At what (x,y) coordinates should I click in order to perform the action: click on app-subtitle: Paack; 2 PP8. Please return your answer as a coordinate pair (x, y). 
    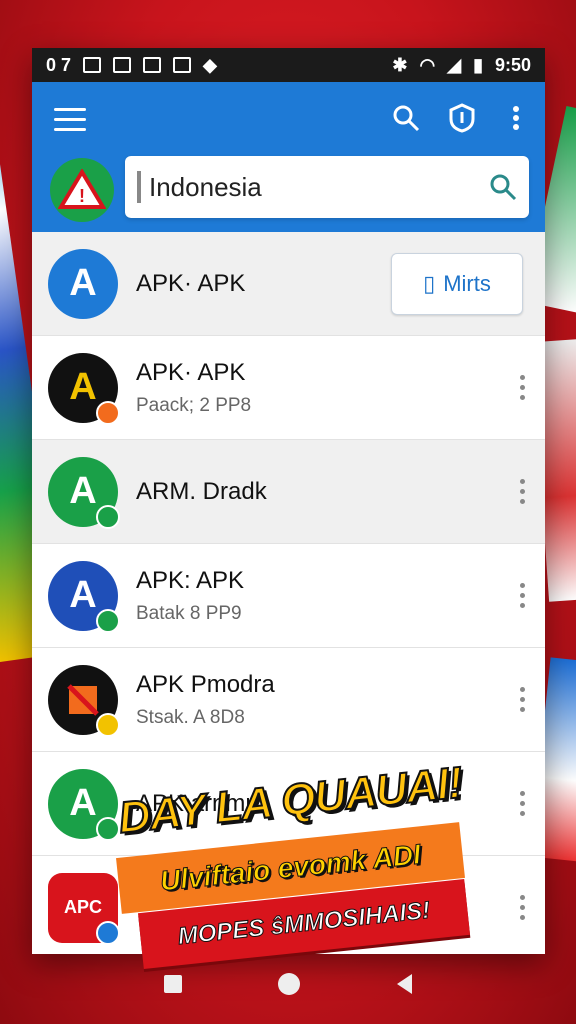
    Looking at the image, I should click on (194, 405).